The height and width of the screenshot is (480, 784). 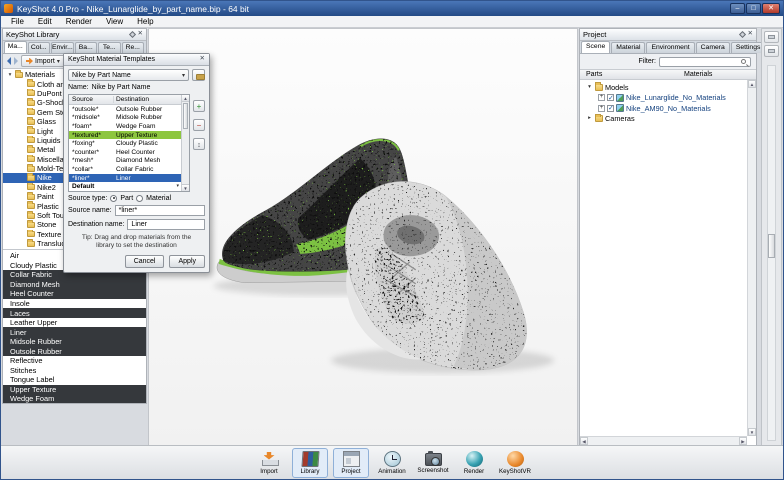 What do you see at coordinates (114, 22) in the screenshot?
I see `menu-item: View` at bounding box center [114, 22].